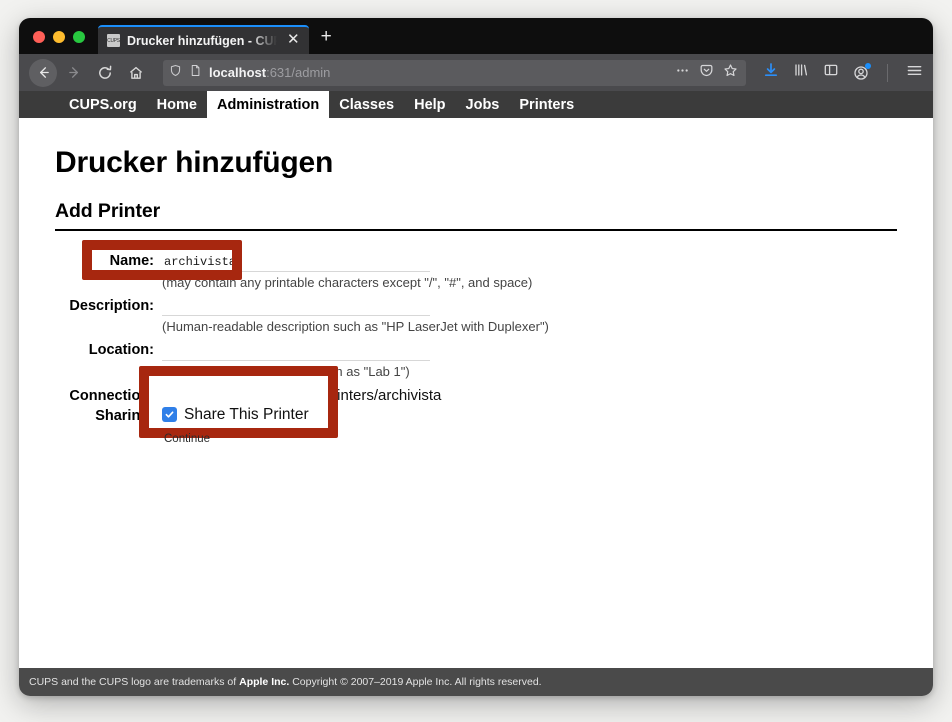 The image size is (952, 722). I want to click on section-title: Add Printer, so click(476, 215).